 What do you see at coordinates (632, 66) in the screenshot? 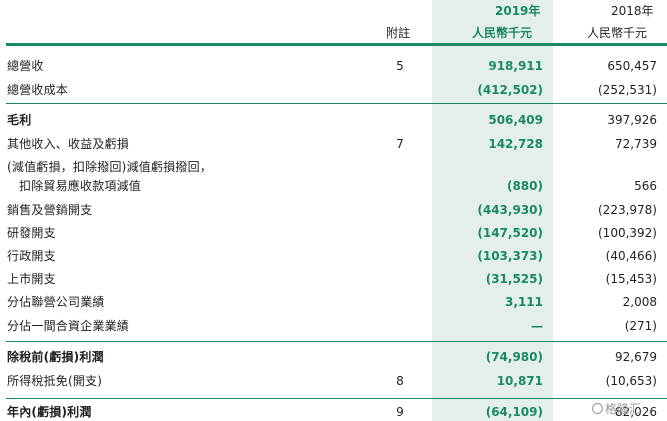
I see `row-value-2018: 650,457` at bounding box center [632, 66].